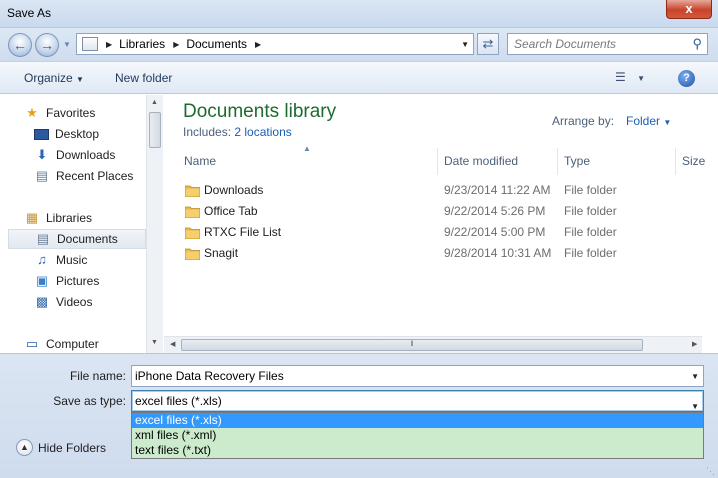  Describe the element at coordinates (67, 281) in the screenshot. I see `nav-pictures: ▣ Pictures` at that location.